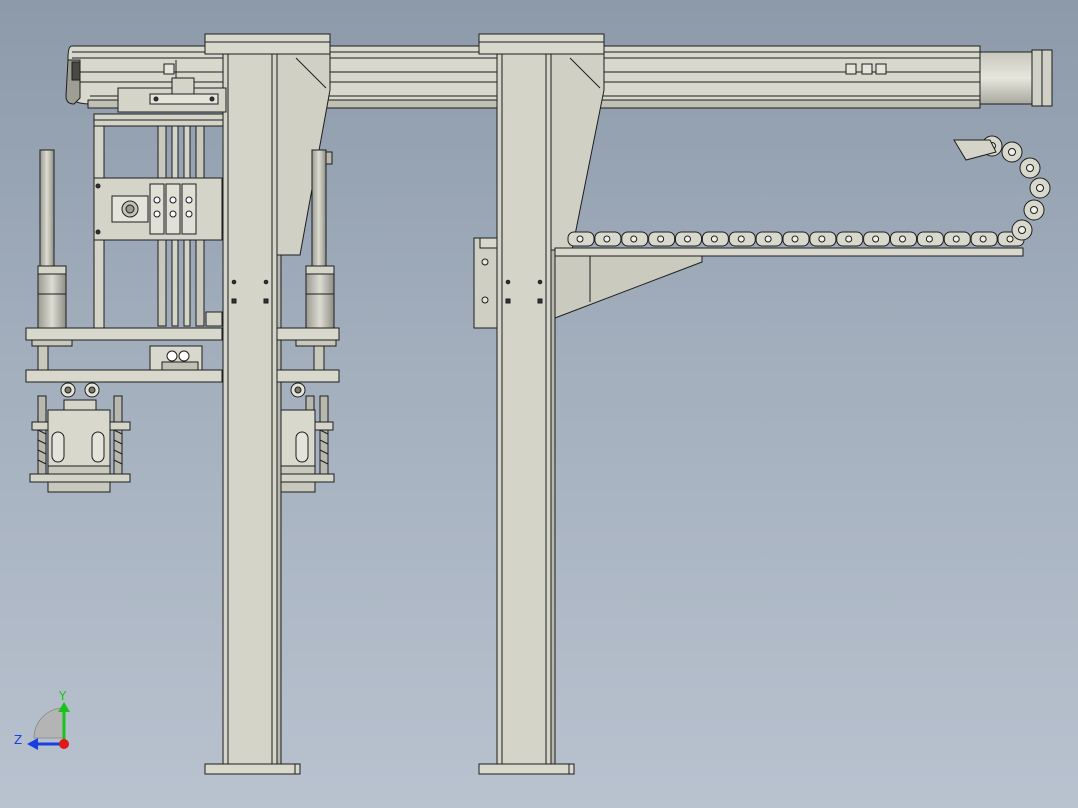 The height and width of the screenshot is (808, 1078). I want to click on mounting-plates, so click(182, 355).